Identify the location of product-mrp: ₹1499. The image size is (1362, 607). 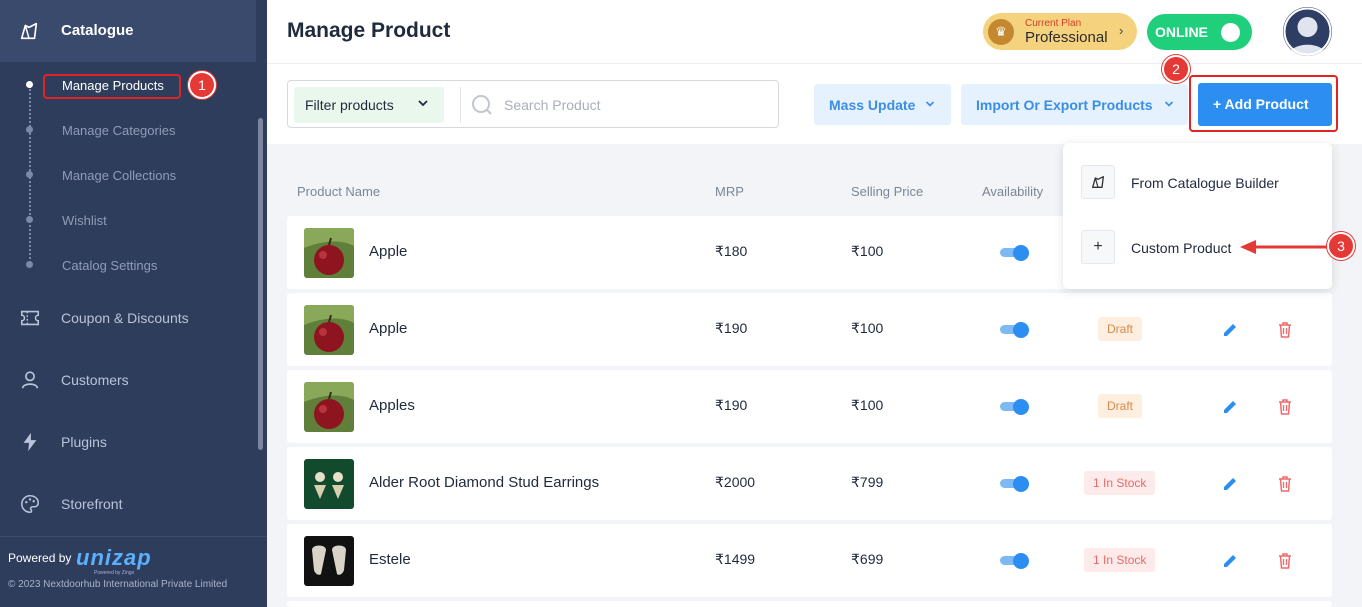
(735, 559).